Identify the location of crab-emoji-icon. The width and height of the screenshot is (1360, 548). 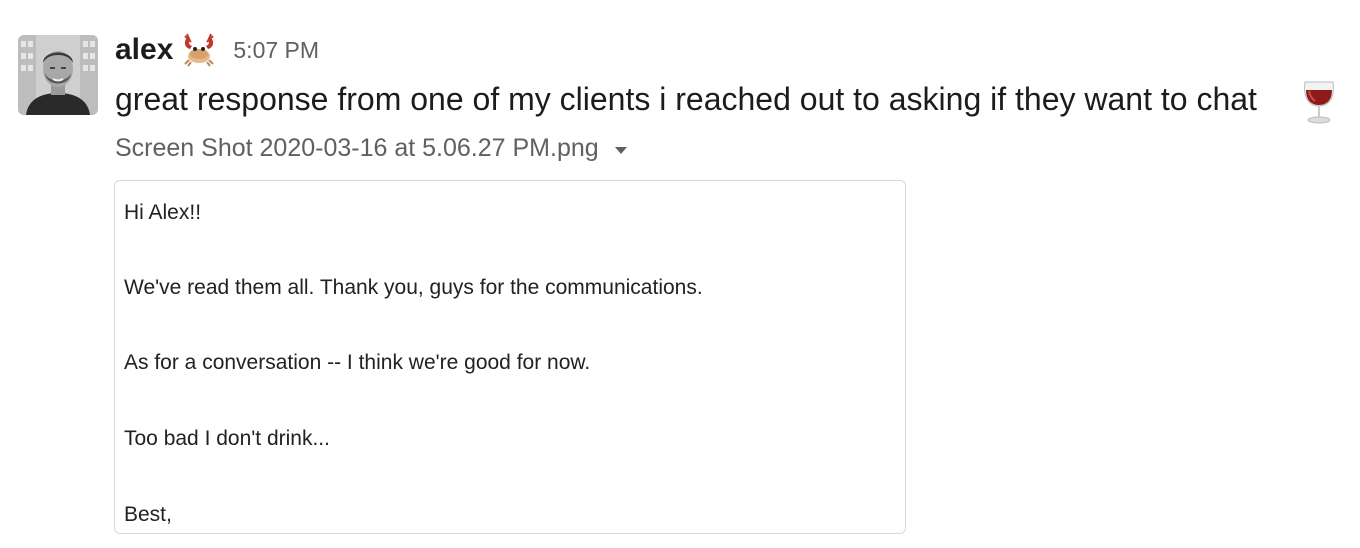
(199, 50).